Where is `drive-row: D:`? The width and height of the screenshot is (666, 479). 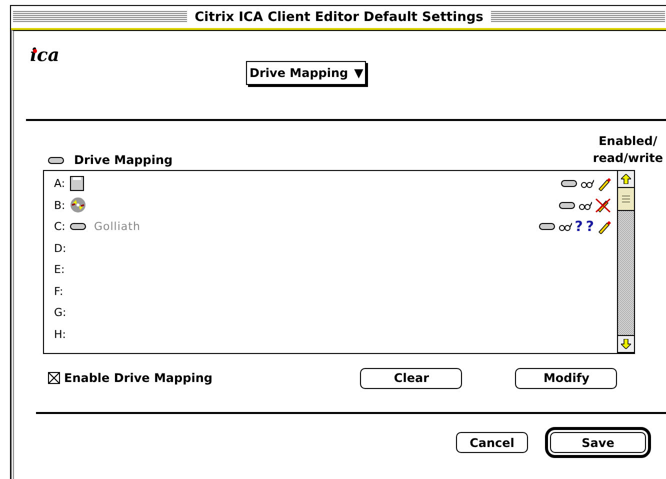 drive-row: D: is located at coordinates (330, 248).